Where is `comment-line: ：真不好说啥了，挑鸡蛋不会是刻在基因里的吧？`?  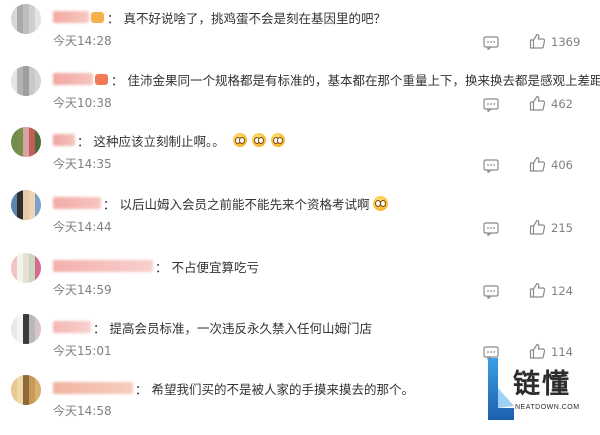 comment-line: ：真不好说啥了，挑鸡蛋不会是刻在基因里的吧？ is located at coordinates (219, 17).